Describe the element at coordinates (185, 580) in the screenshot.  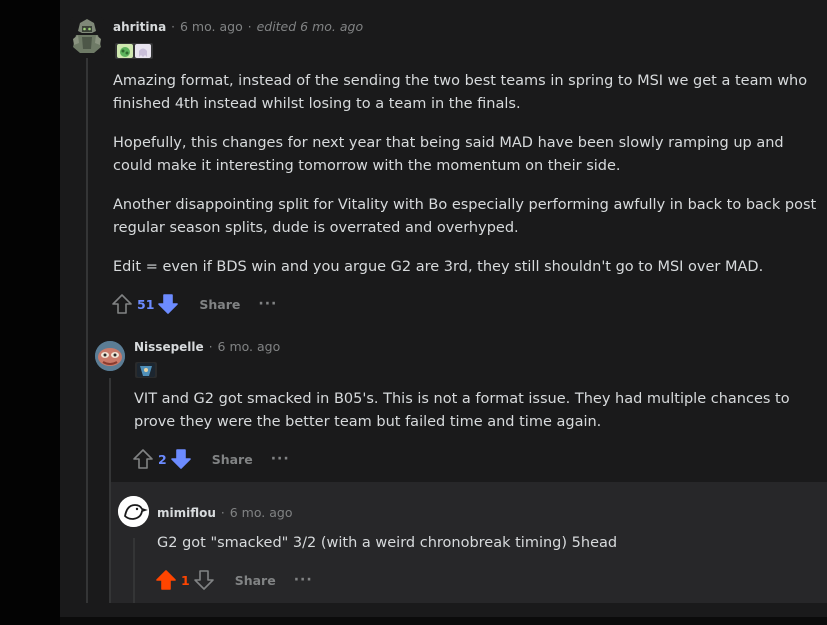
I see `vote-score: 1` at that location.